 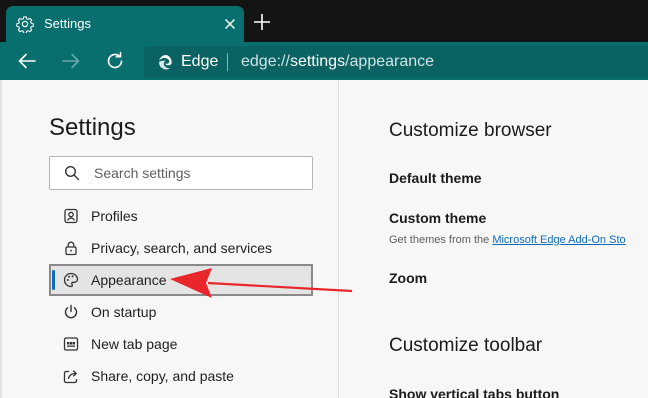 I want to click on tab-strip: Settings, so click(x=324, y=21).